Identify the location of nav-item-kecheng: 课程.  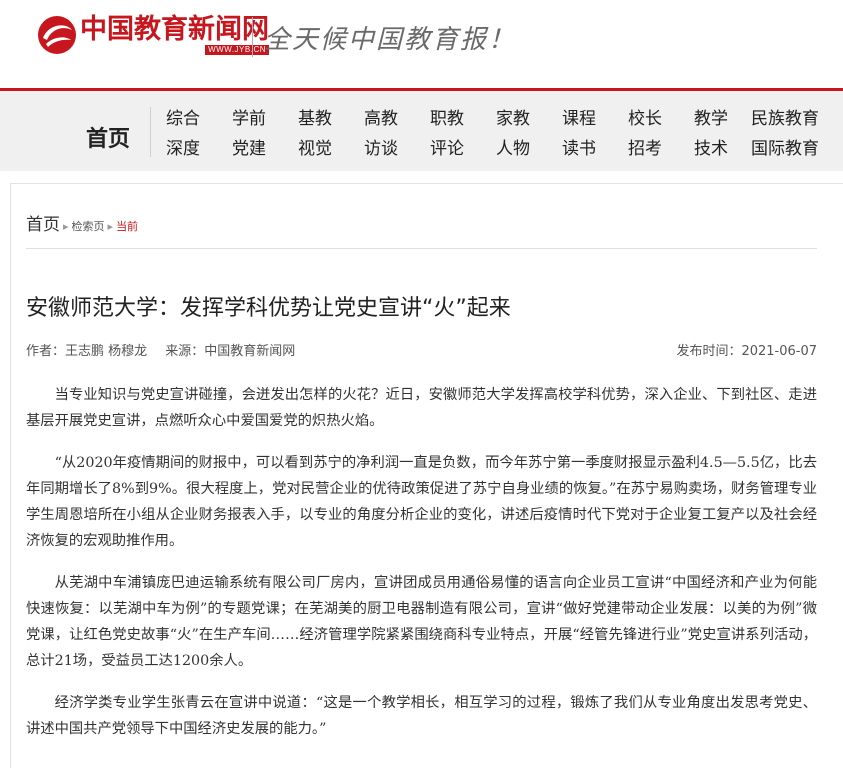
(579, 116).